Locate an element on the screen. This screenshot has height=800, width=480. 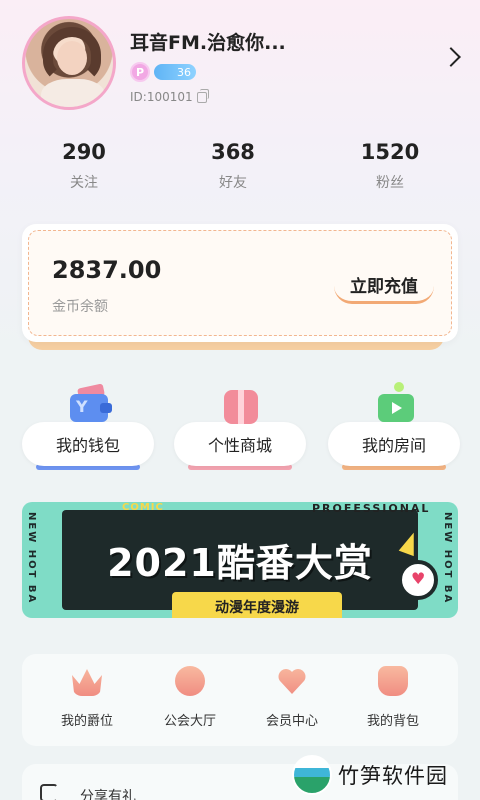
recharge-button: 立即充值 is located at coordinates (384, 286).